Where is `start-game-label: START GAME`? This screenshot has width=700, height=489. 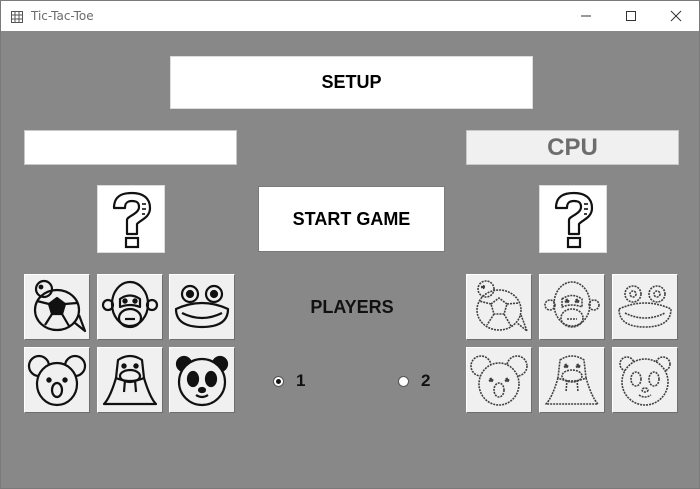
start-game-label: START GAME is located at coordinates (351, 218).